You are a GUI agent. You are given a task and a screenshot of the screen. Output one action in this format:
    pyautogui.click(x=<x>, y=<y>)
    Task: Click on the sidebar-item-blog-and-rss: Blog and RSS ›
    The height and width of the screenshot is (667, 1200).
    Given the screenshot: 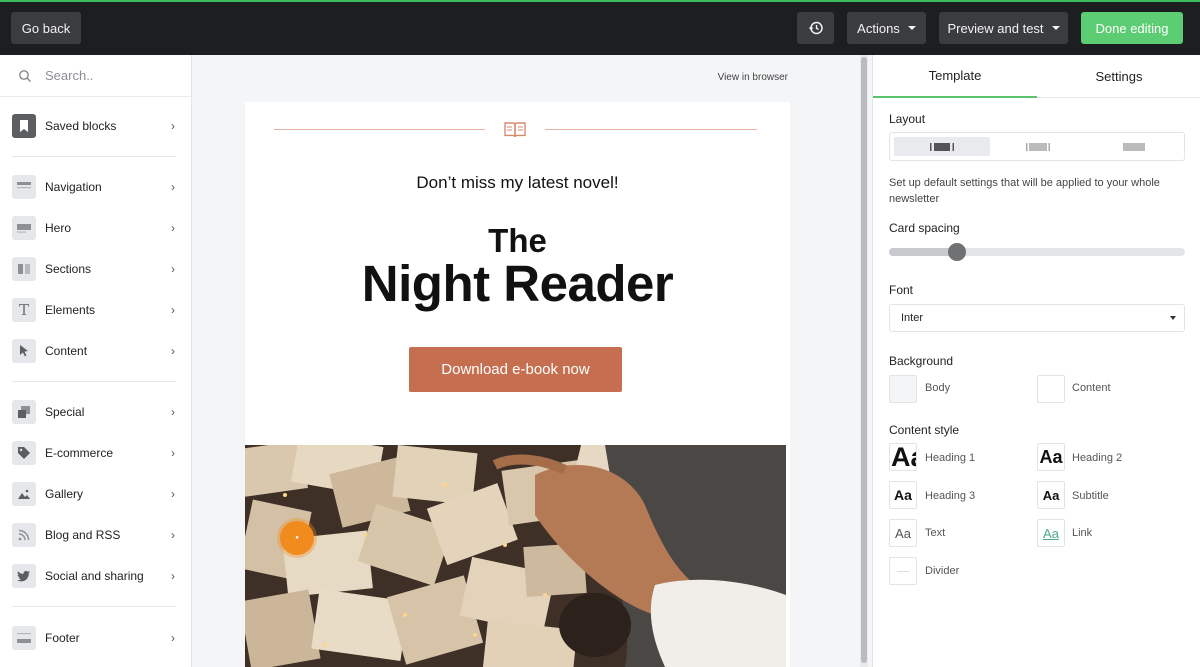 What is the action you would take?
    pyautogui.click(x=95, y=535)
    